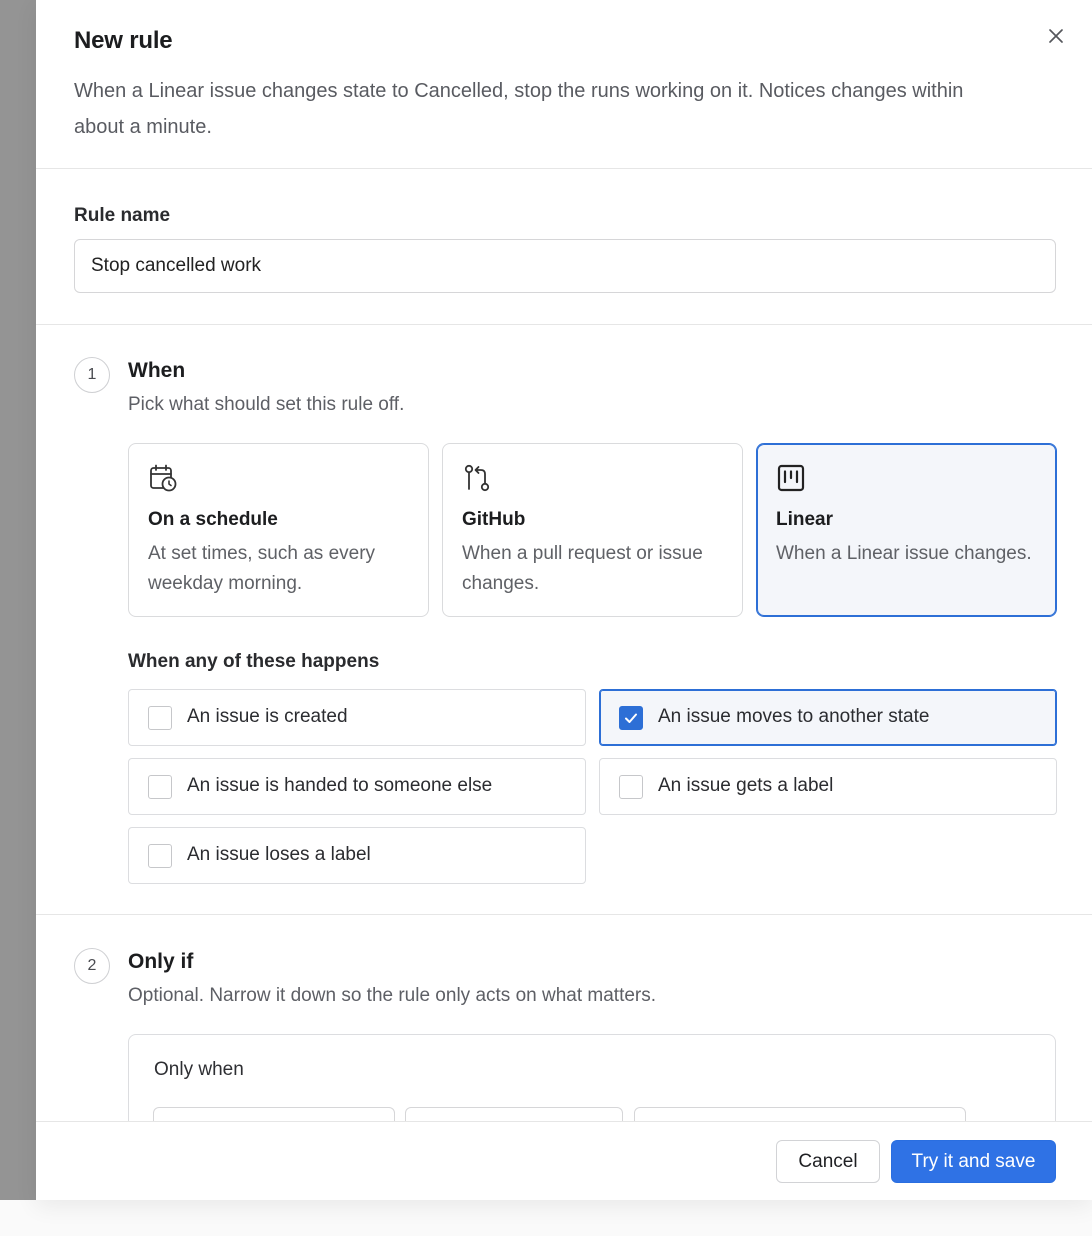 Image resolution: width=1092 pixels, height=1236 pixels. Describe the element at coordinates (828, 1161) in the screenshot. I see `cancel-button: Cancel` at that location.